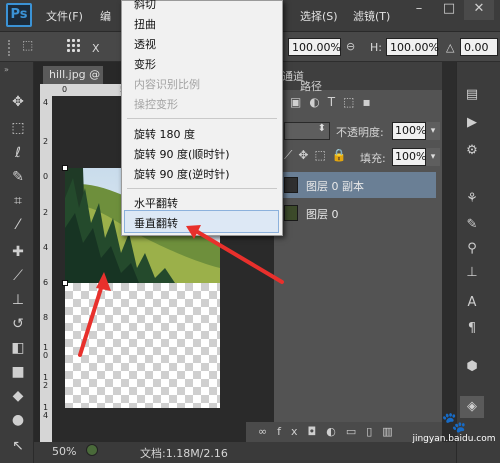 This screenshot has width=500, height=463. Describe the element at coordinates (91, 318) in the screenshot. I see `arrow-to-layer` at that location.